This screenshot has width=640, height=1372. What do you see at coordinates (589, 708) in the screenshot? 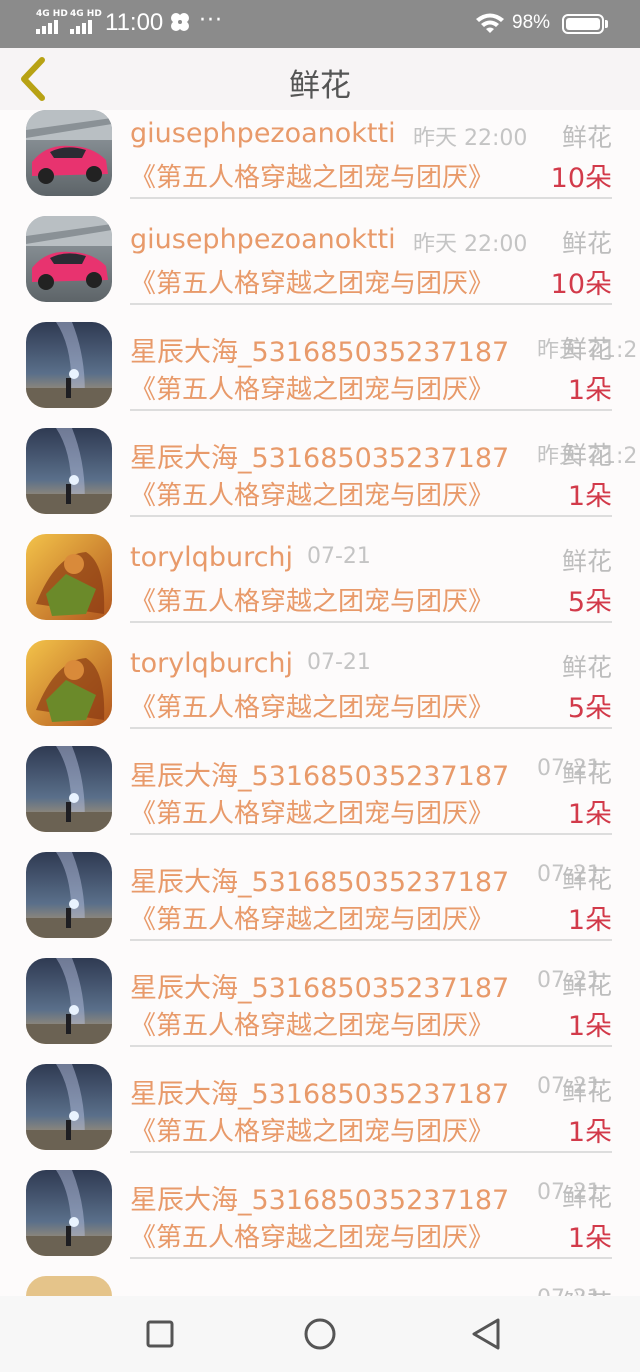
I see `flower-count: 5朵` at bounding box center [589, 708].